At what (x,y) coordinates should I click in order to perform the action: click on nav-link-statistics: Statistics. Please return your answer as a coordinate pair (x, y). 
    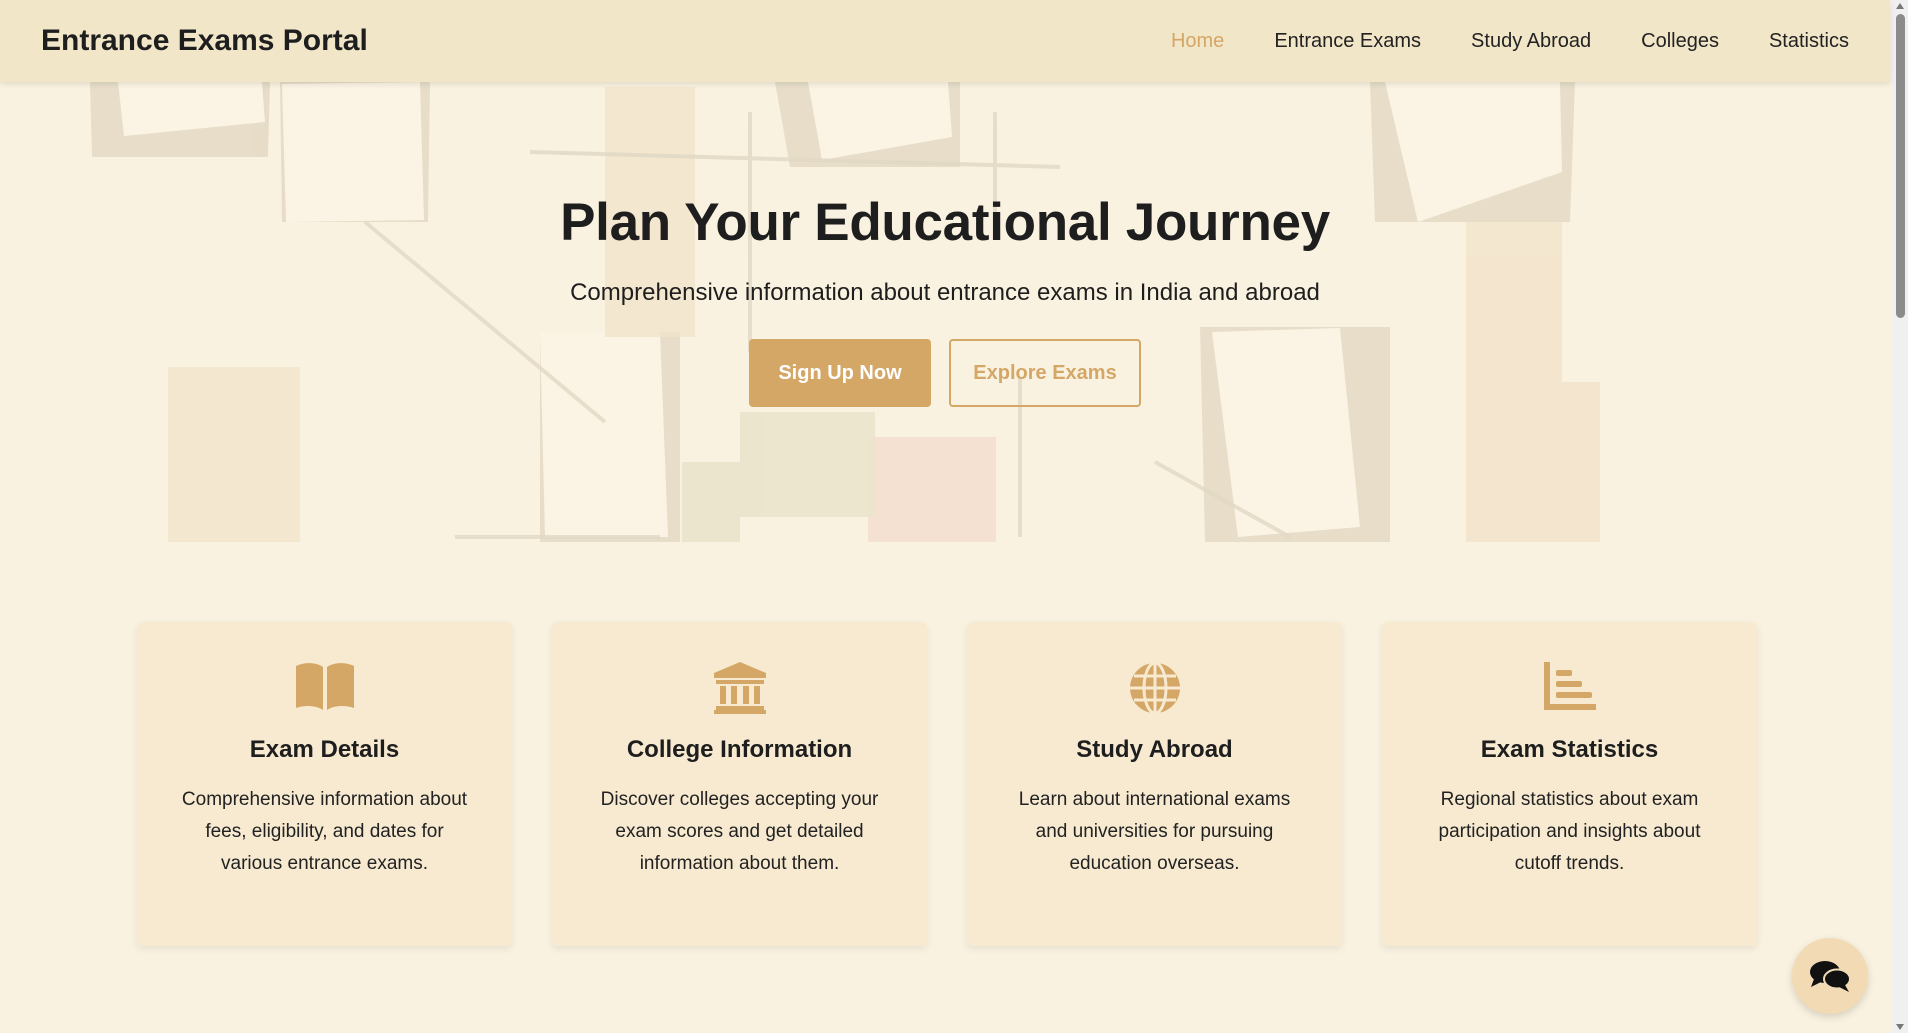
    Looking at the image, I should click on (1809, 41).